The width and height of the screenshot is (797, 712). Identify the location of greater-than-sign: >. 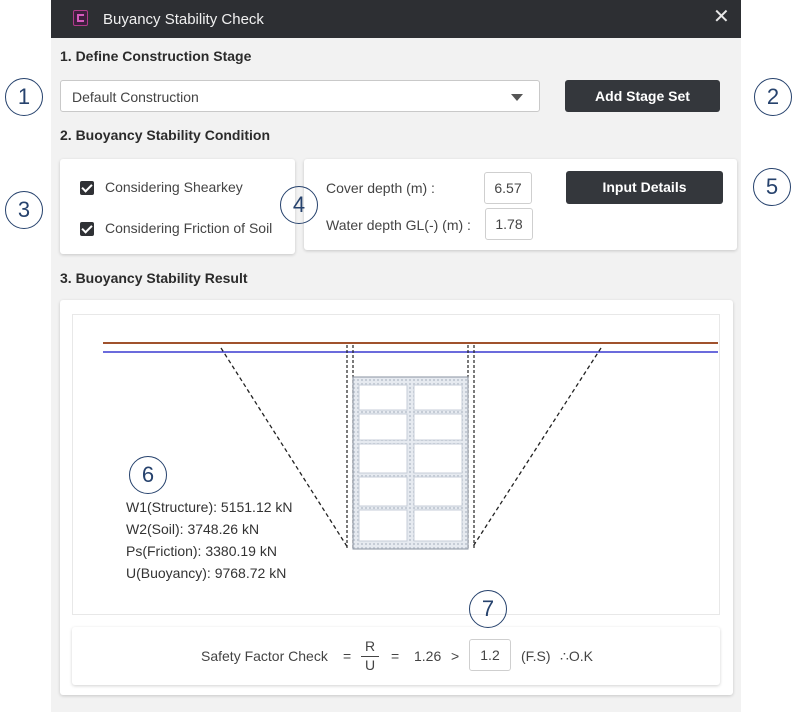
(455, 656).